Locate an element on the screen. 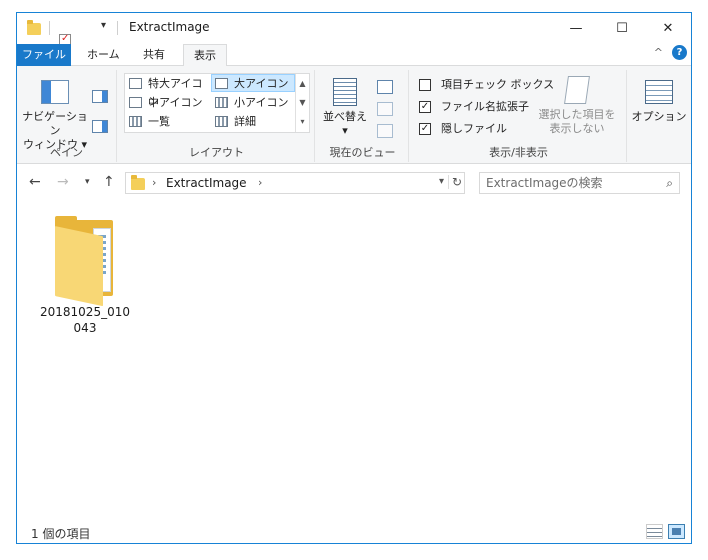 The width and height of the screenshot is (708, 560). large-icons-view-icon is located at coordinates (676, 531).